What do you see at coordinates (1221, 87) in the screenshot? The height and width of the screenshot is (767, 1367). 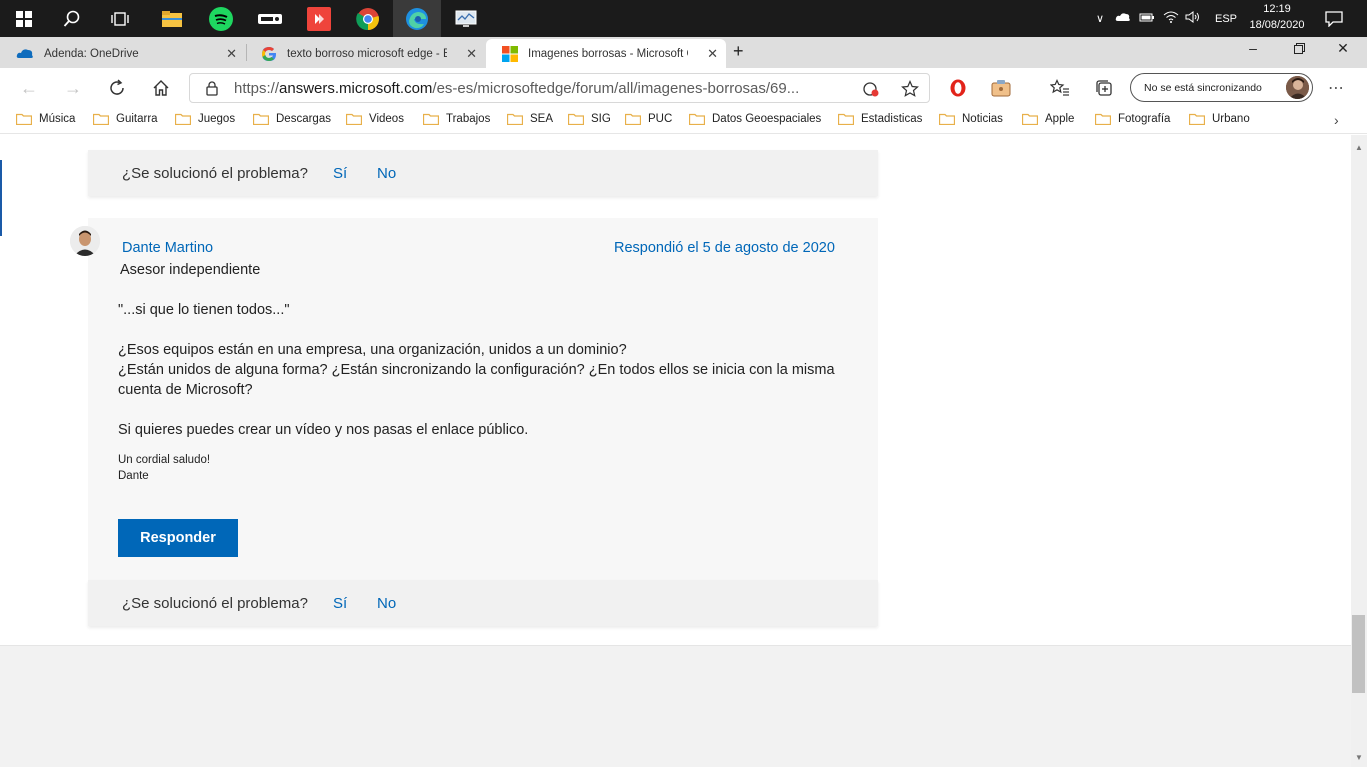 I see `profile-sync-button: No se está sincronizando` at bounding box center [1221, 87].